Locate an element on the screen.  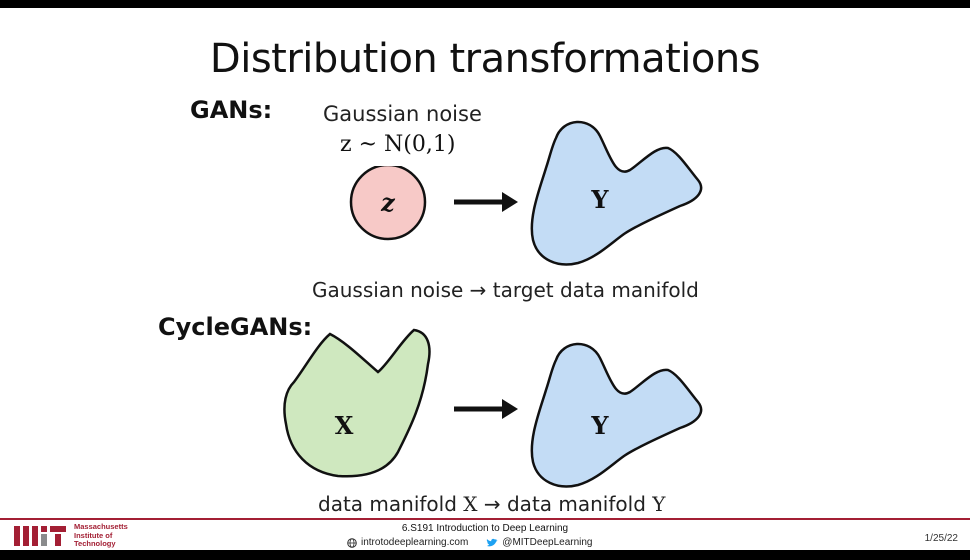
gans-label: GANs: is located at coordinates (231, 110).